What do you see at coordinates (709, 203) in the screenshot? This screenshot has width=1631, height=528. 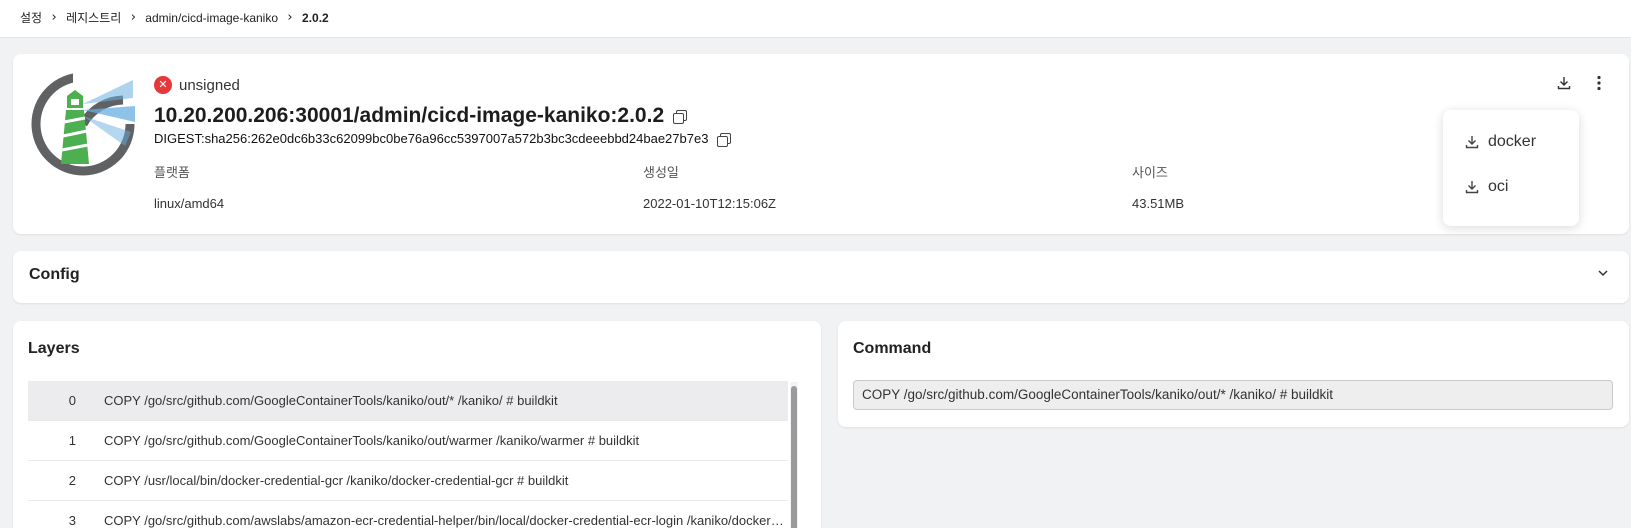 I see `created-value: 2022-01-10T12:15:06Z` at bounding box center [709, 203].